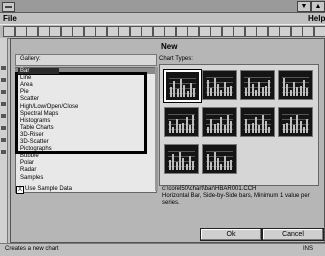  I want to click on gallery-item-spectral-maps: Spectral Maps, so click(39, 114).